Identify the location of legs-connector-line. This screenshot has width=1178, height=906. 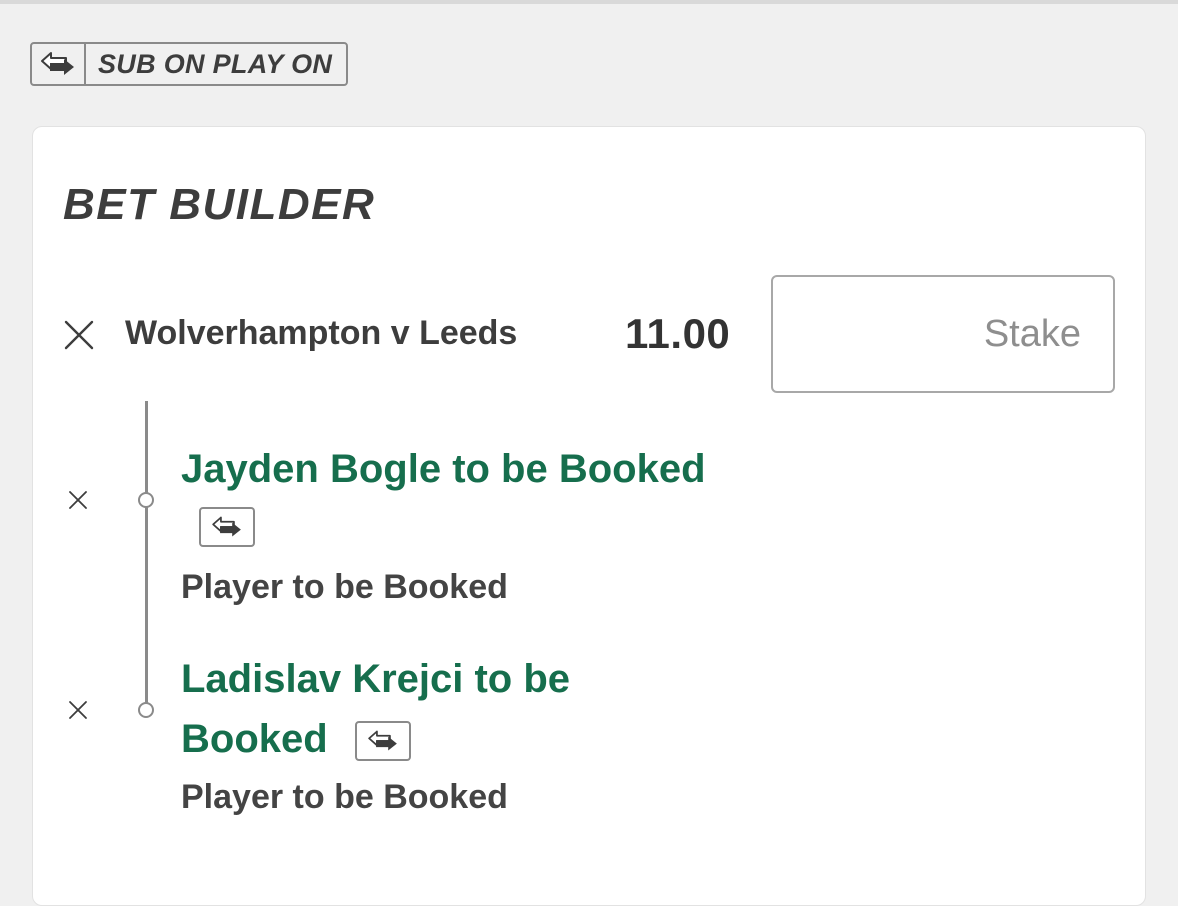
(146, 557).